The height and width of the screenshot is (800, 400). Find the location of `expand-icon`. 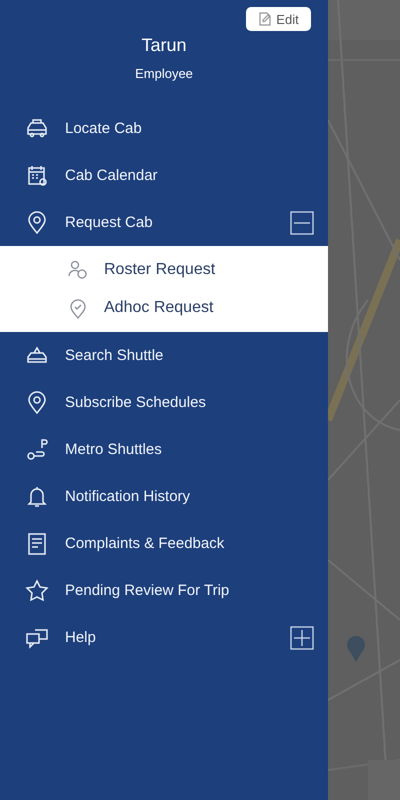

expand-icon is located at coordinates (302, 638).